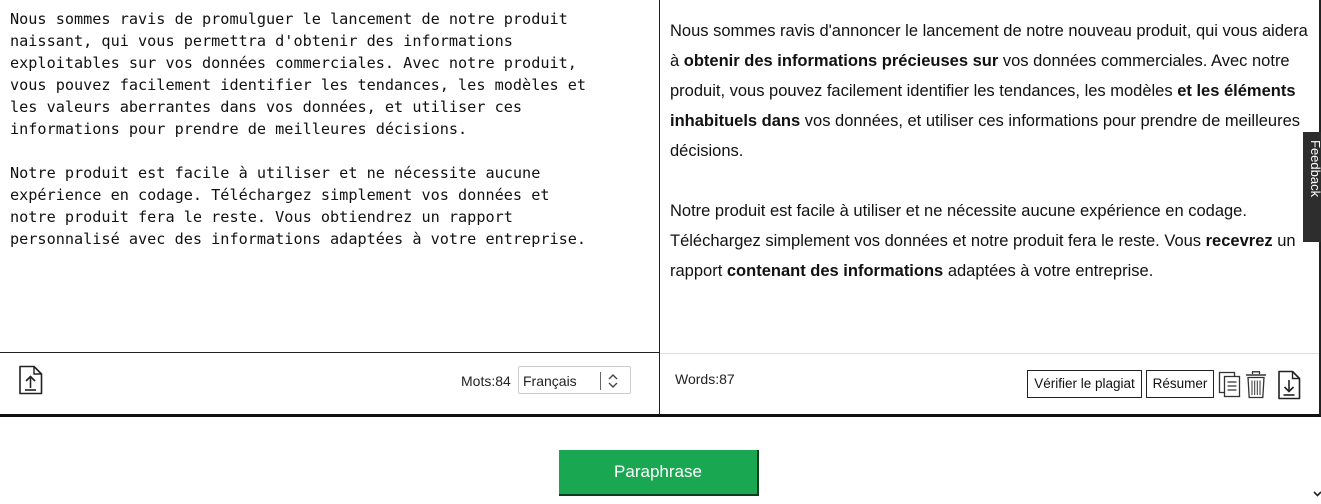 The width and height of the screenshot is (1321, 504). What do you see at coordinates (1230, 385) in the screenshot?
I see `copy-icon` at bounding box center [1230, 385].